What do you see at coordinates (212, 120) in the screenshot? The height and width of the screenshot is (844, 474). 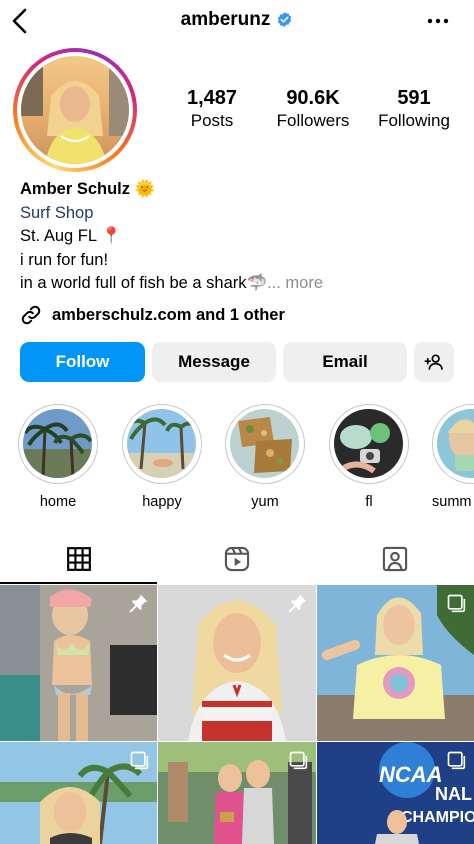 I see `stat-posts-label: Posts` at bounding box center [212, 120].